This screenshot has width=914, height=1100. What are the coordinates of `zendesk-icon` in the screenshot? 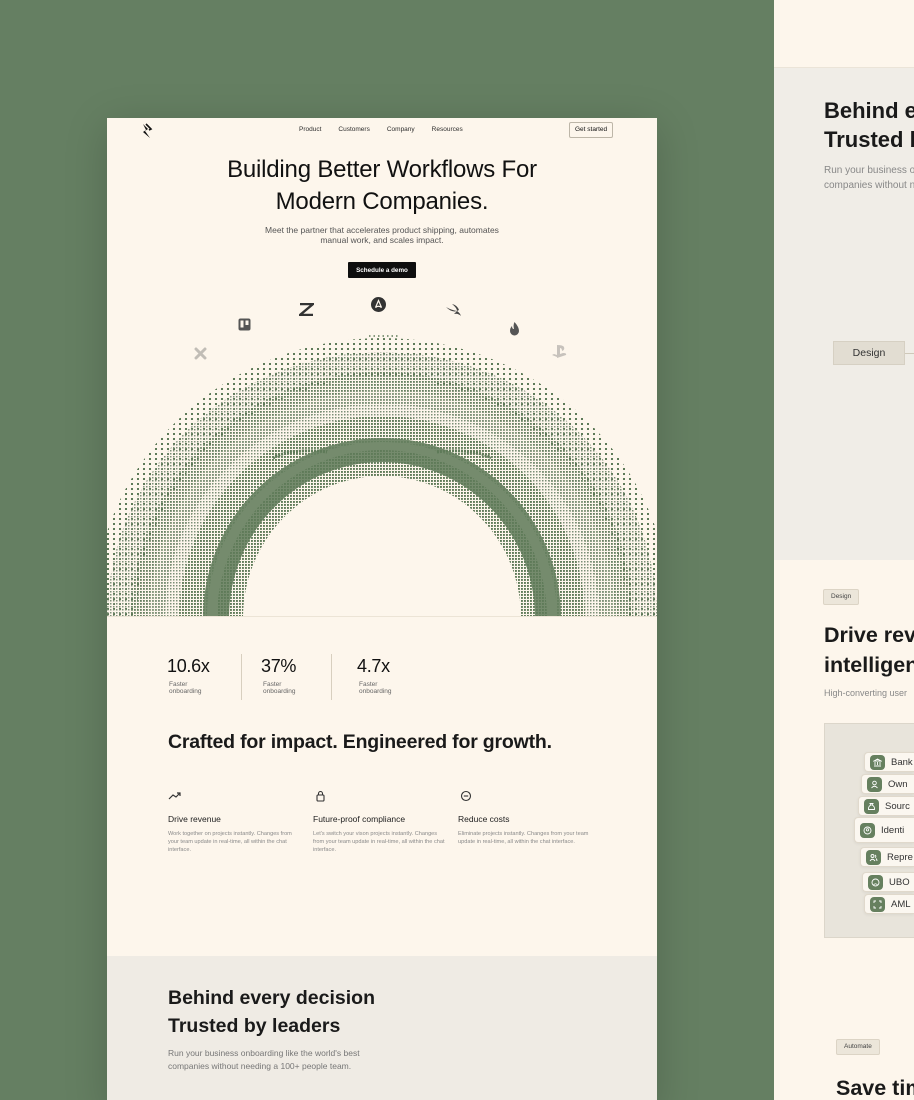 It's located at (306, 309).